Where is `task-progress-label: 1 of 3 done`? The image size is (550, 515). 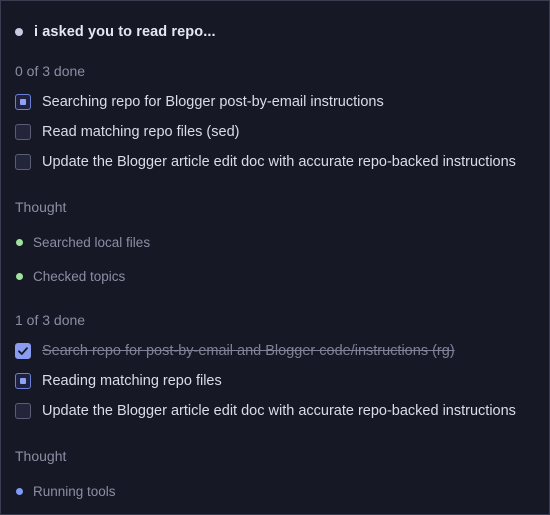 task-progress-label: 1 of 3 done is located at coordinates (50, 320).